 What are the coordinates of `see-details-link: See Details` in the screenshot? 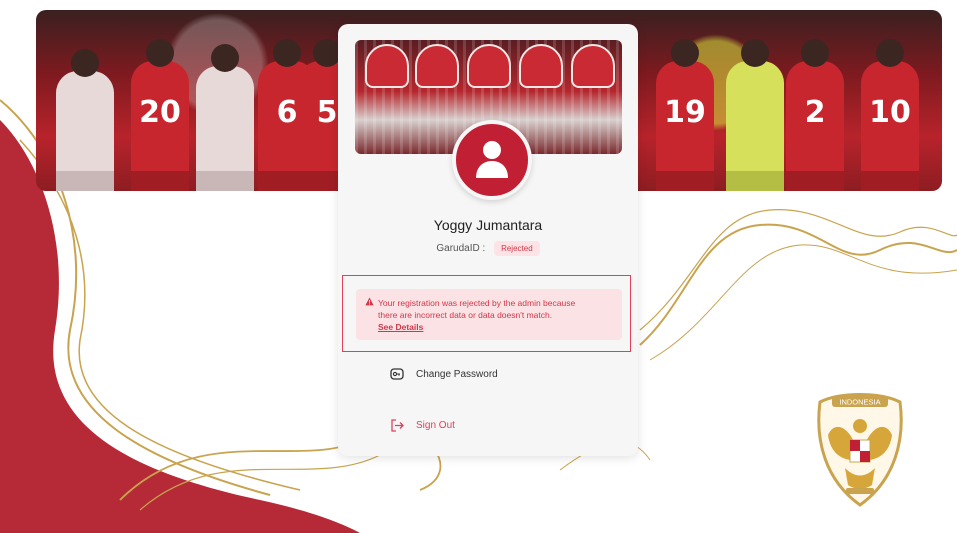 It's located at (495, 327).